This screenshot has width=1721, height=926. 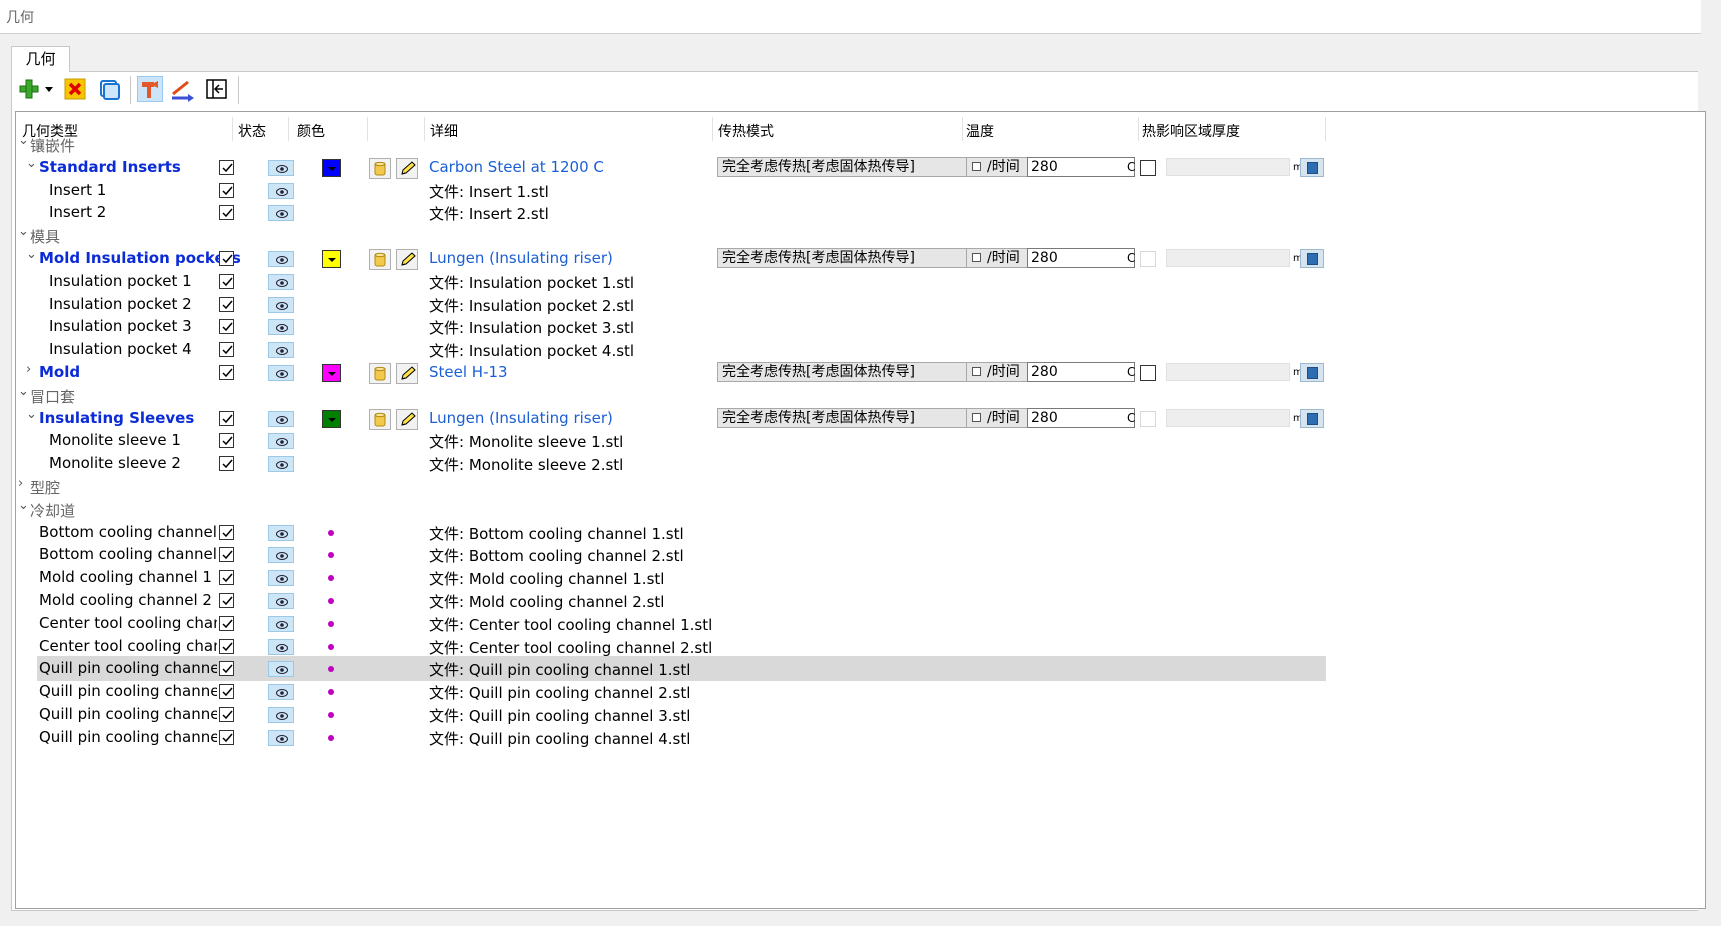 What do you see at coordinates (736, 554) in the screenshot?
I see `tree-item-row: Bottom cooling channel 2 文件` at bounding box center [736, 554].